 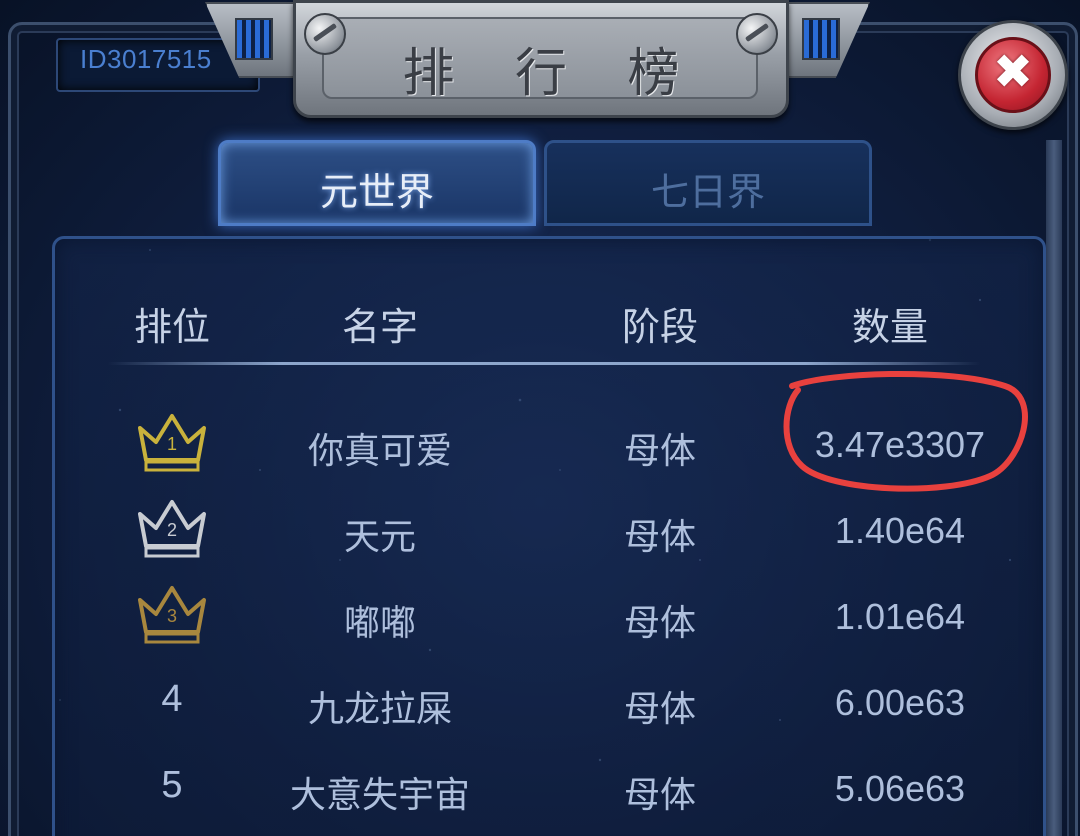 I want to click on header-name: 名字, so click(x=379, y=327).